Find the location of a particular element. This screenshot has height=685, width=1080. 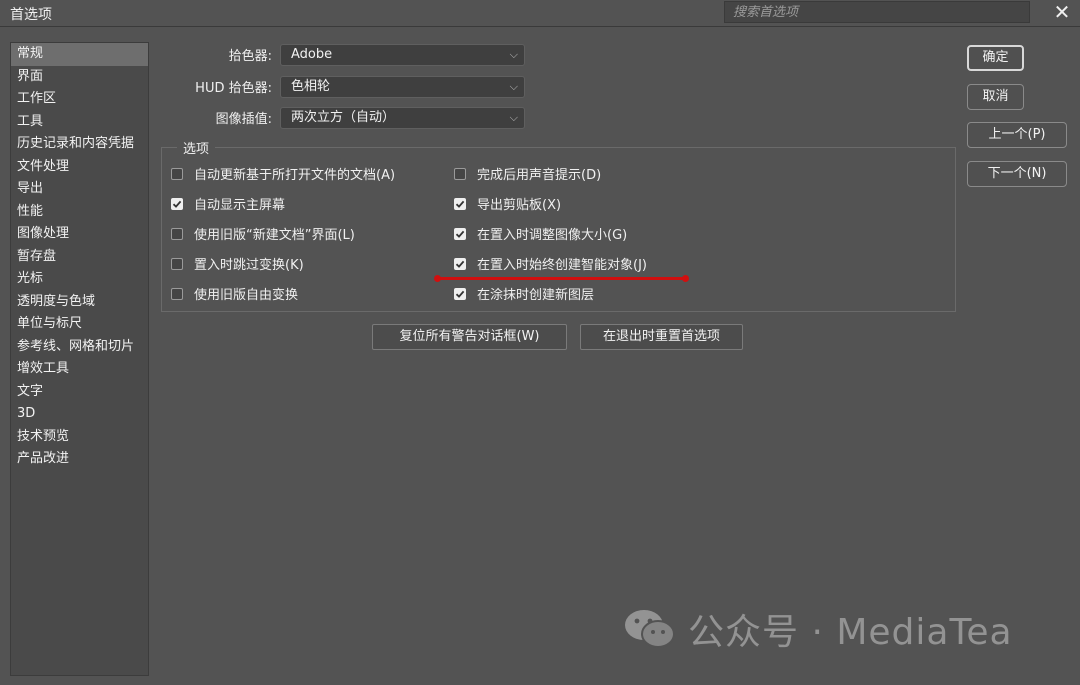

sidebar-item: 历史记录和内容凭据 is located at coordinates (79, 144).